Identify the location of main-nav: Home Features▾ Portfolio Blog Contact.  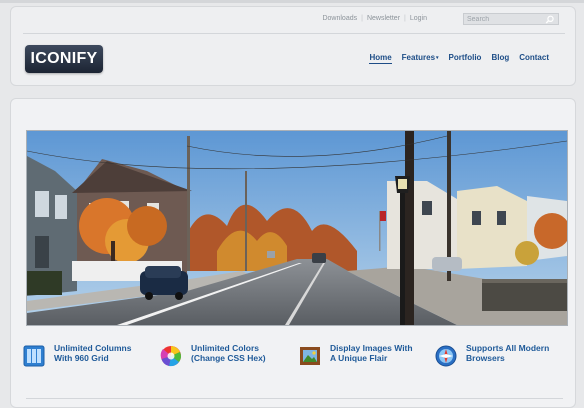
(459, 58).